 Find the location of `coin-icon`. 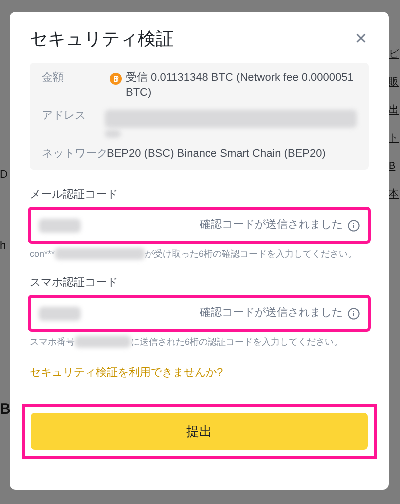

coin-icon is located at coordinates (116, 79).